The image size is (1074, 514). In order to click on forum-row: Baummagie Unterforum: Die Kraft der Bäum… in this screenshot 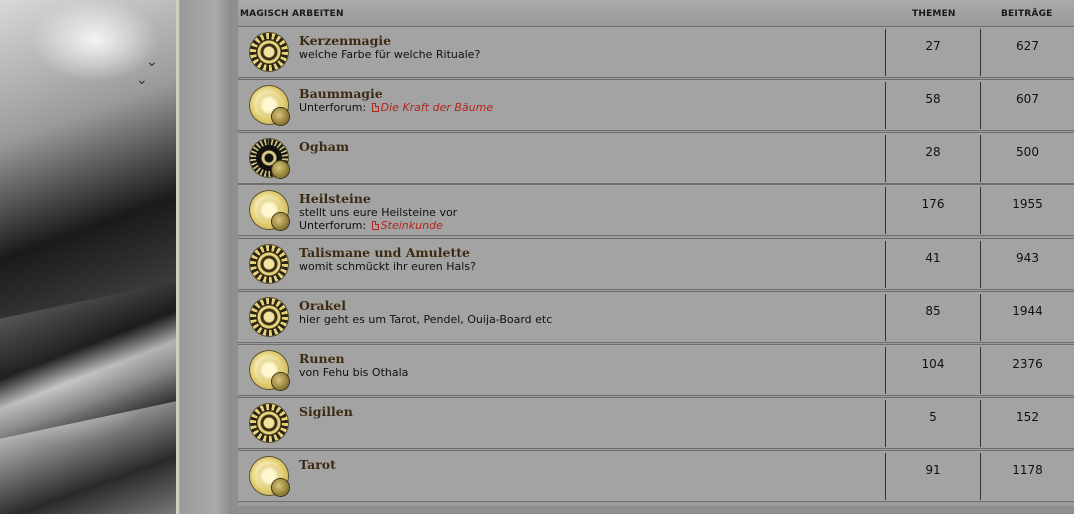, I will do `click(656, 105)`.